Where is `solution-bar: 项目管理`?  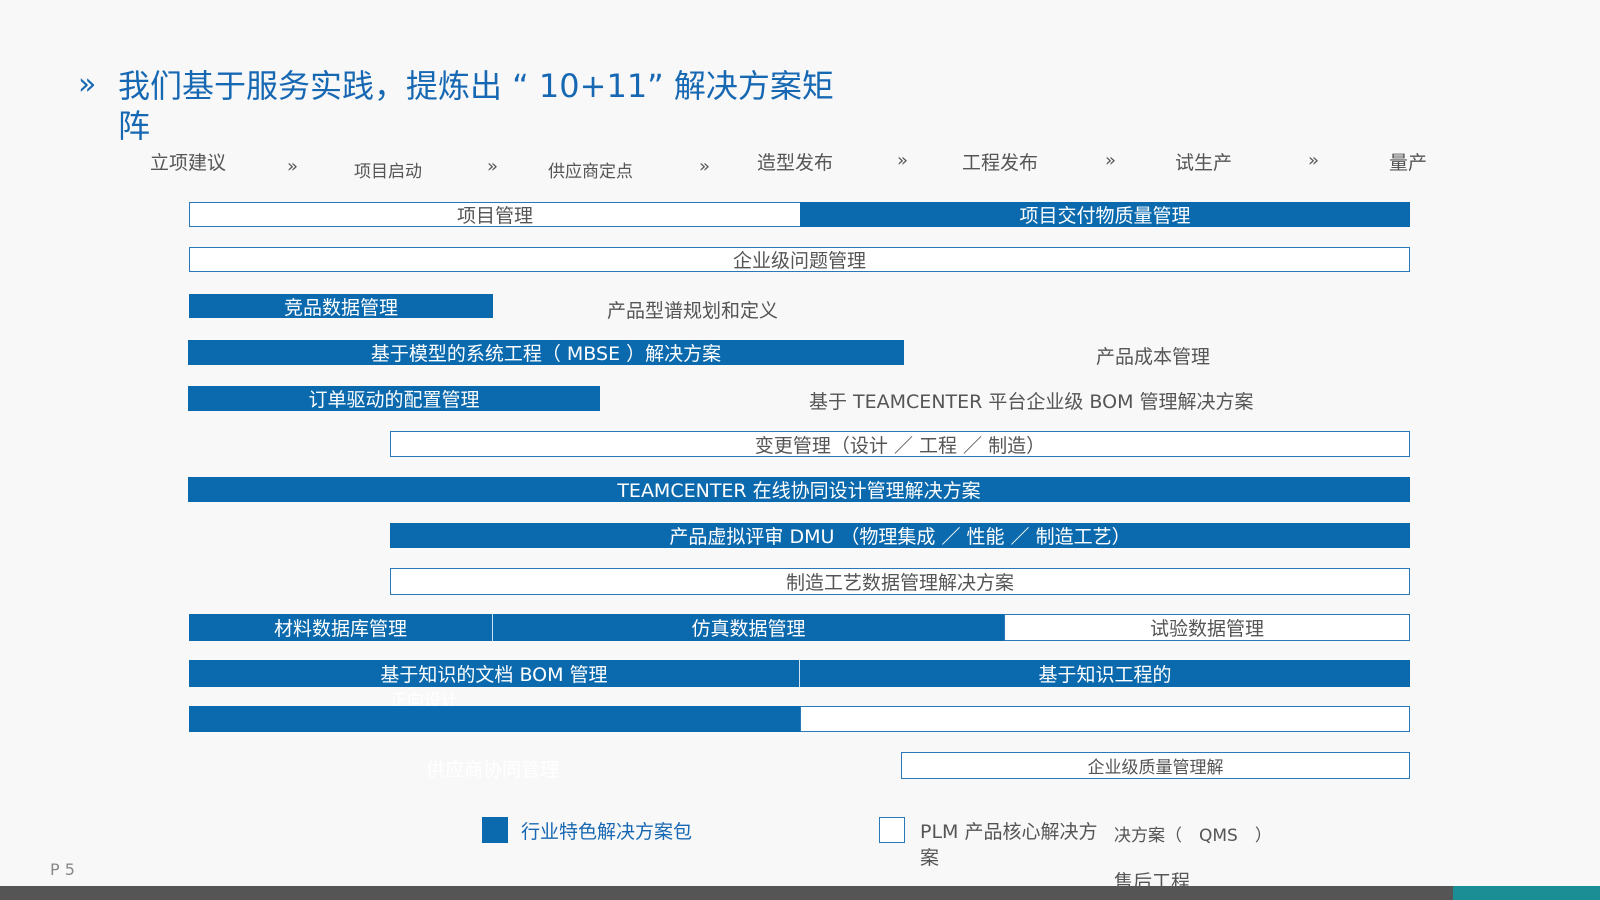
solution-bar: 项目管理 is located at coordinates (495, 214).